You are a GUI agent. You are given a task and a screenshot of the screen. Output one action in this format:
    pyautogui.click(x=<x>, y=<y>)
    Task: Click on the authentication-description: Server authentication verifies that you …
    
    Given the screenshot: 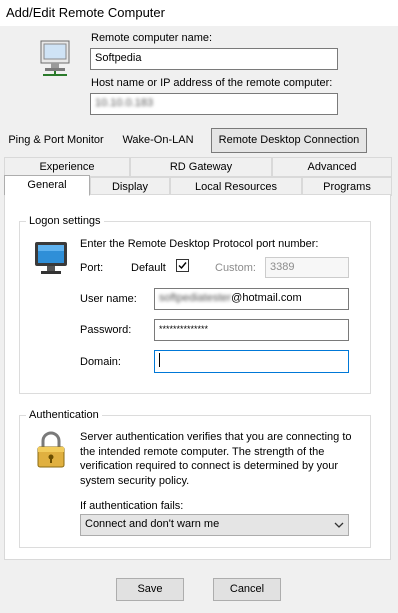 What is the action you would take?
    pyautogui.click(x=216, y=459)
    